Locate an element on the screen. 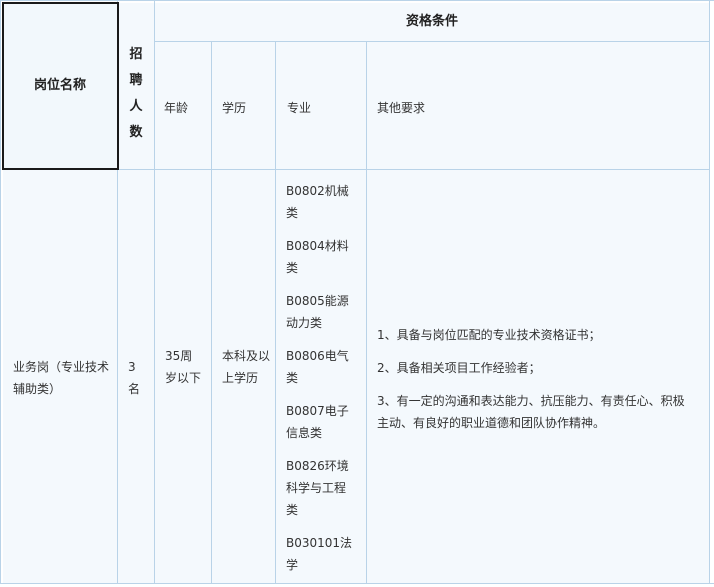 The height and width of the screenshot is (587, 714). header-major: 专业 is located at coordinates (299, 108).